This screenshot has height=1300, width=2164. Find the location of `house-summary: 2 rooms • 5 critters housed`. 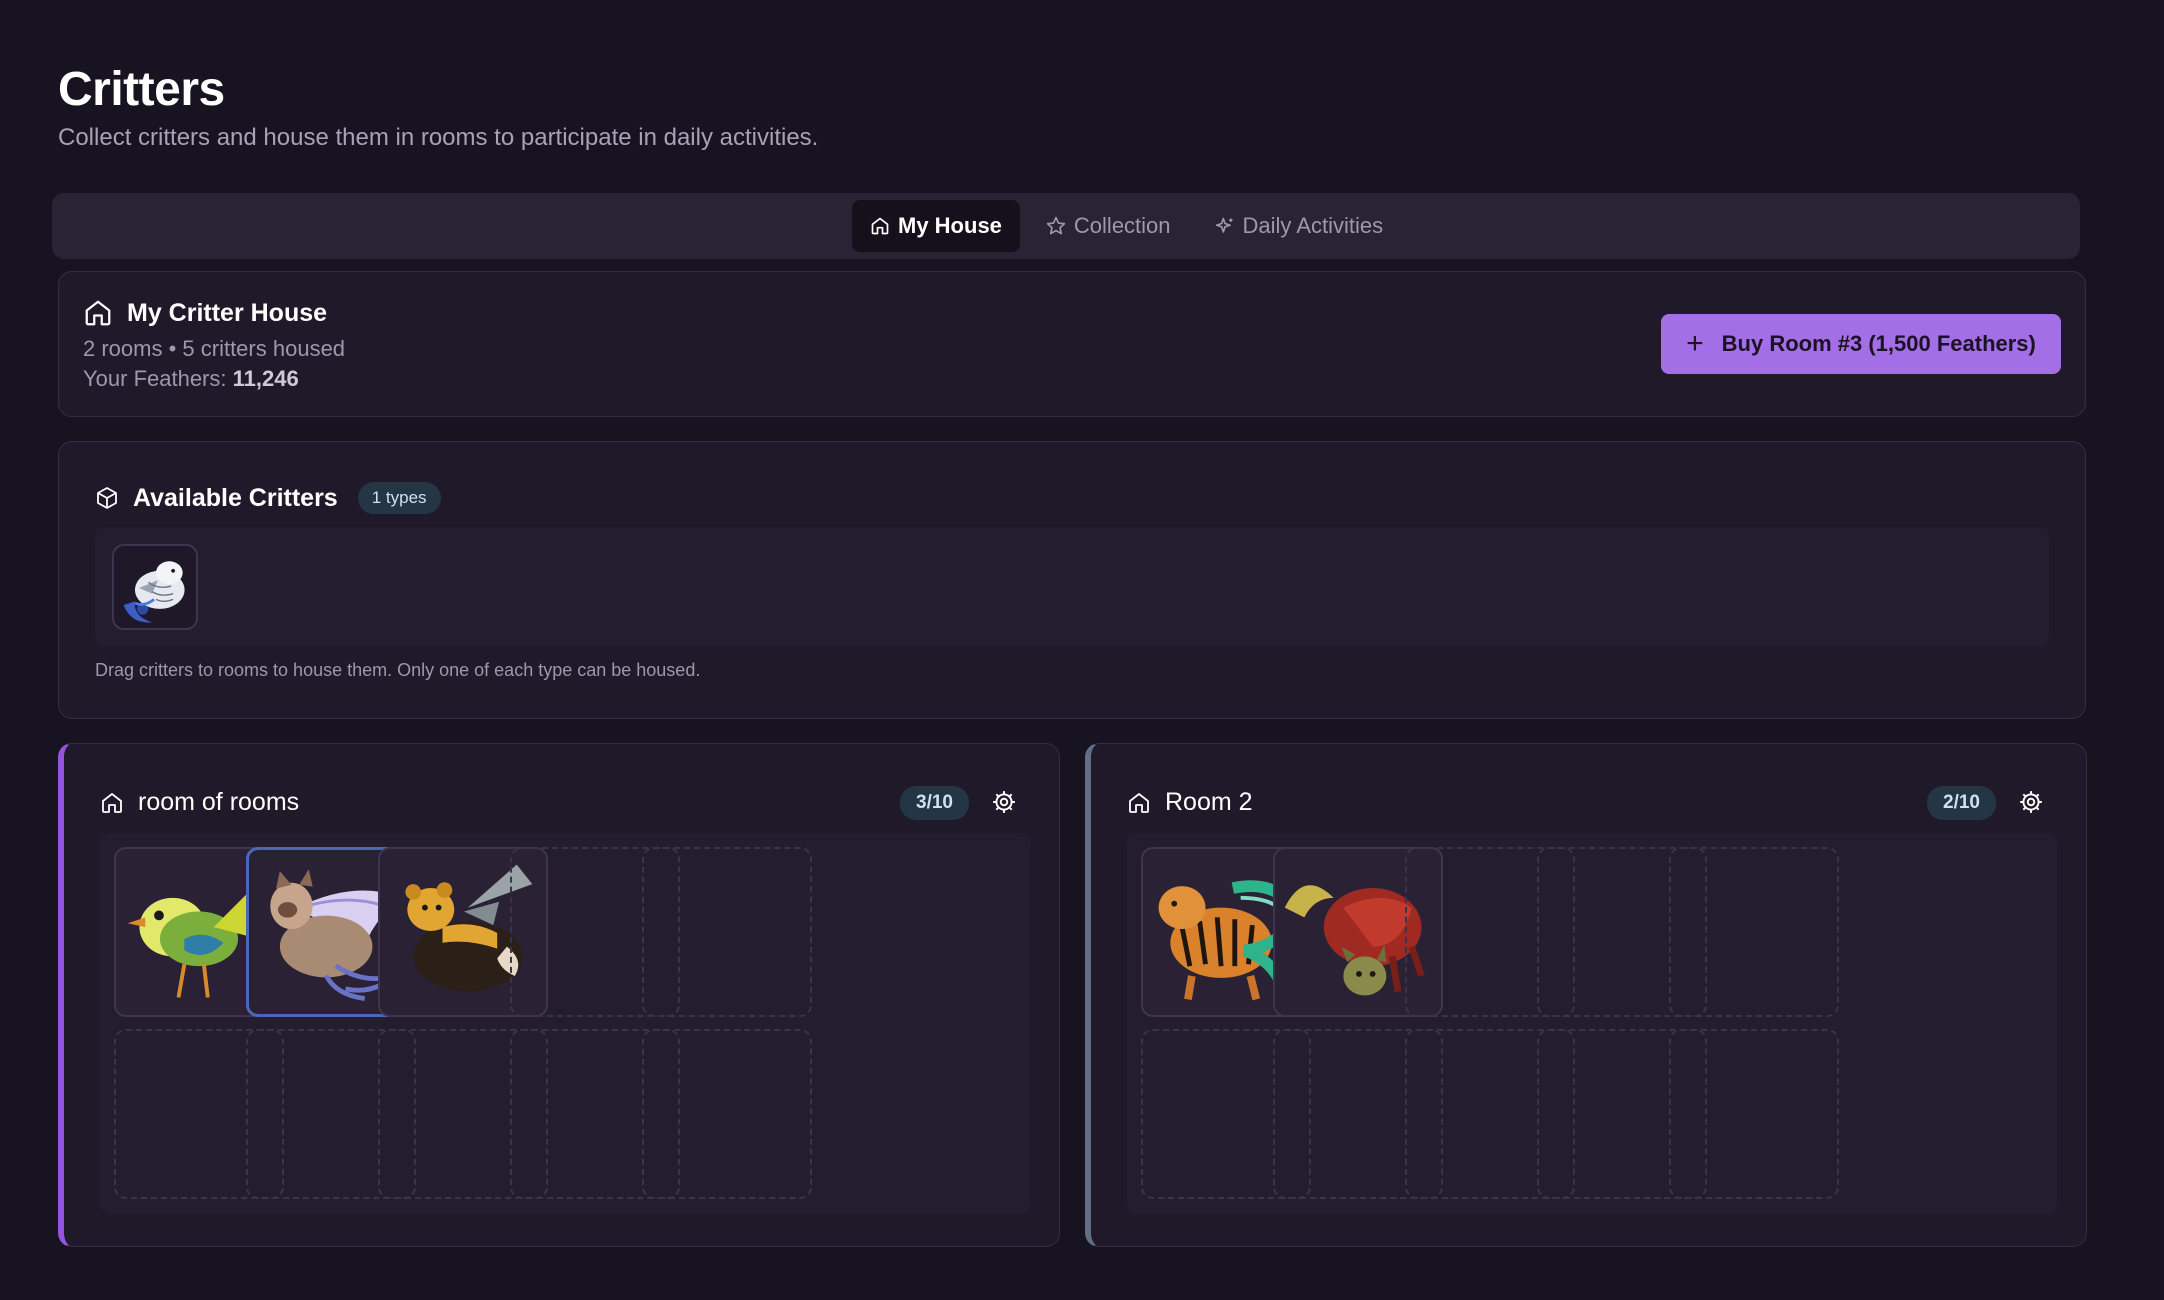

house-summary: 2 rooms • 5 critters housed is located at coordinates (214, 348).